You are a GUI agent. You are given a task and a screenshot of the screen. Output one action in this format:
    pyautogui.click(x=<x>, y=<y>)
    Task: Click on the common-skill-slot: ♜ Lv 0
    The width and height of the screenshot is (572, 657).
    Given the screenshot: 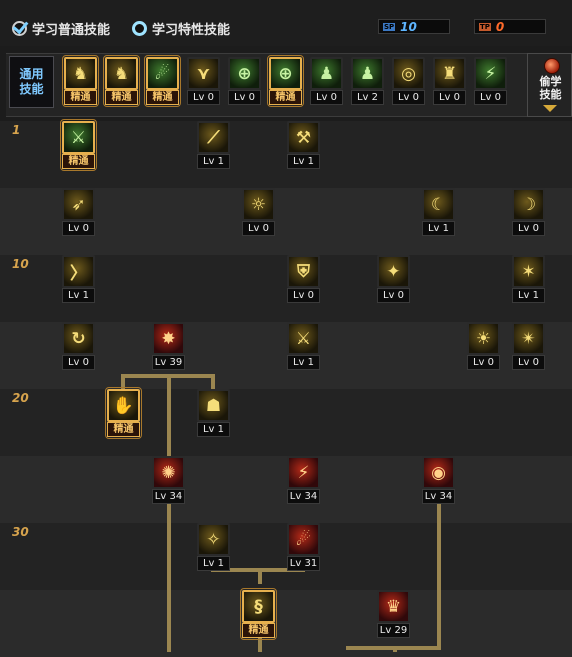 What is the action you would take?
    pyautogui.click(x=449, y=81)
    